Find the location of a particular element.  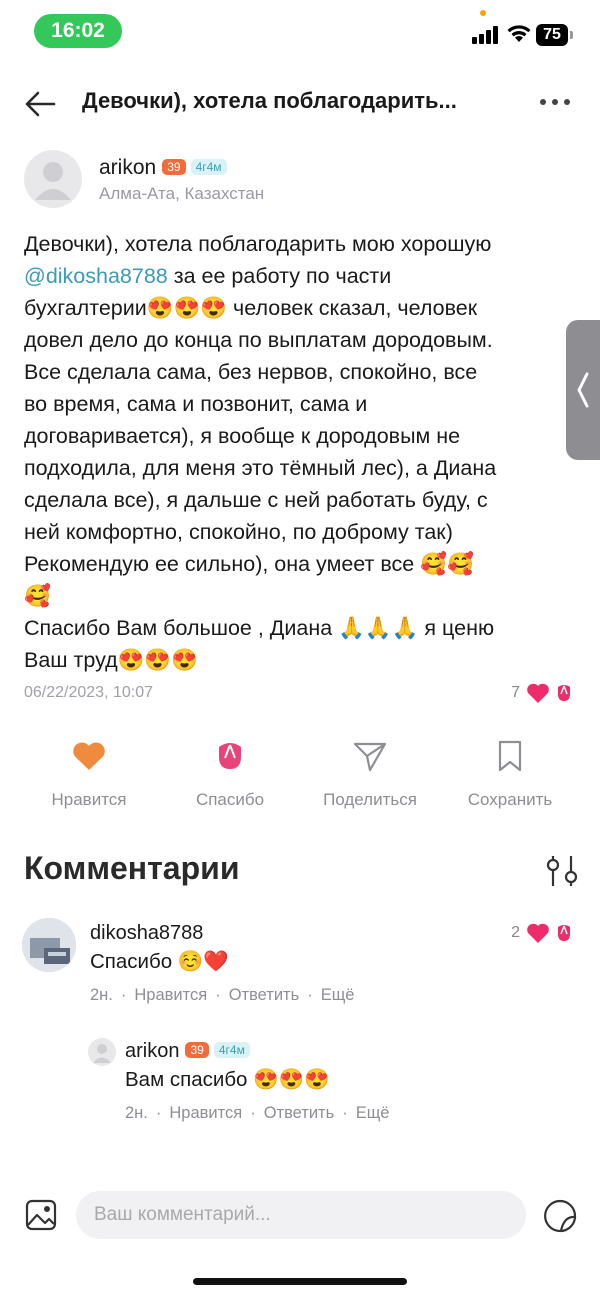

post-meta: 06/22/2023, 10:07 7 is located at coordinates (300, 695).